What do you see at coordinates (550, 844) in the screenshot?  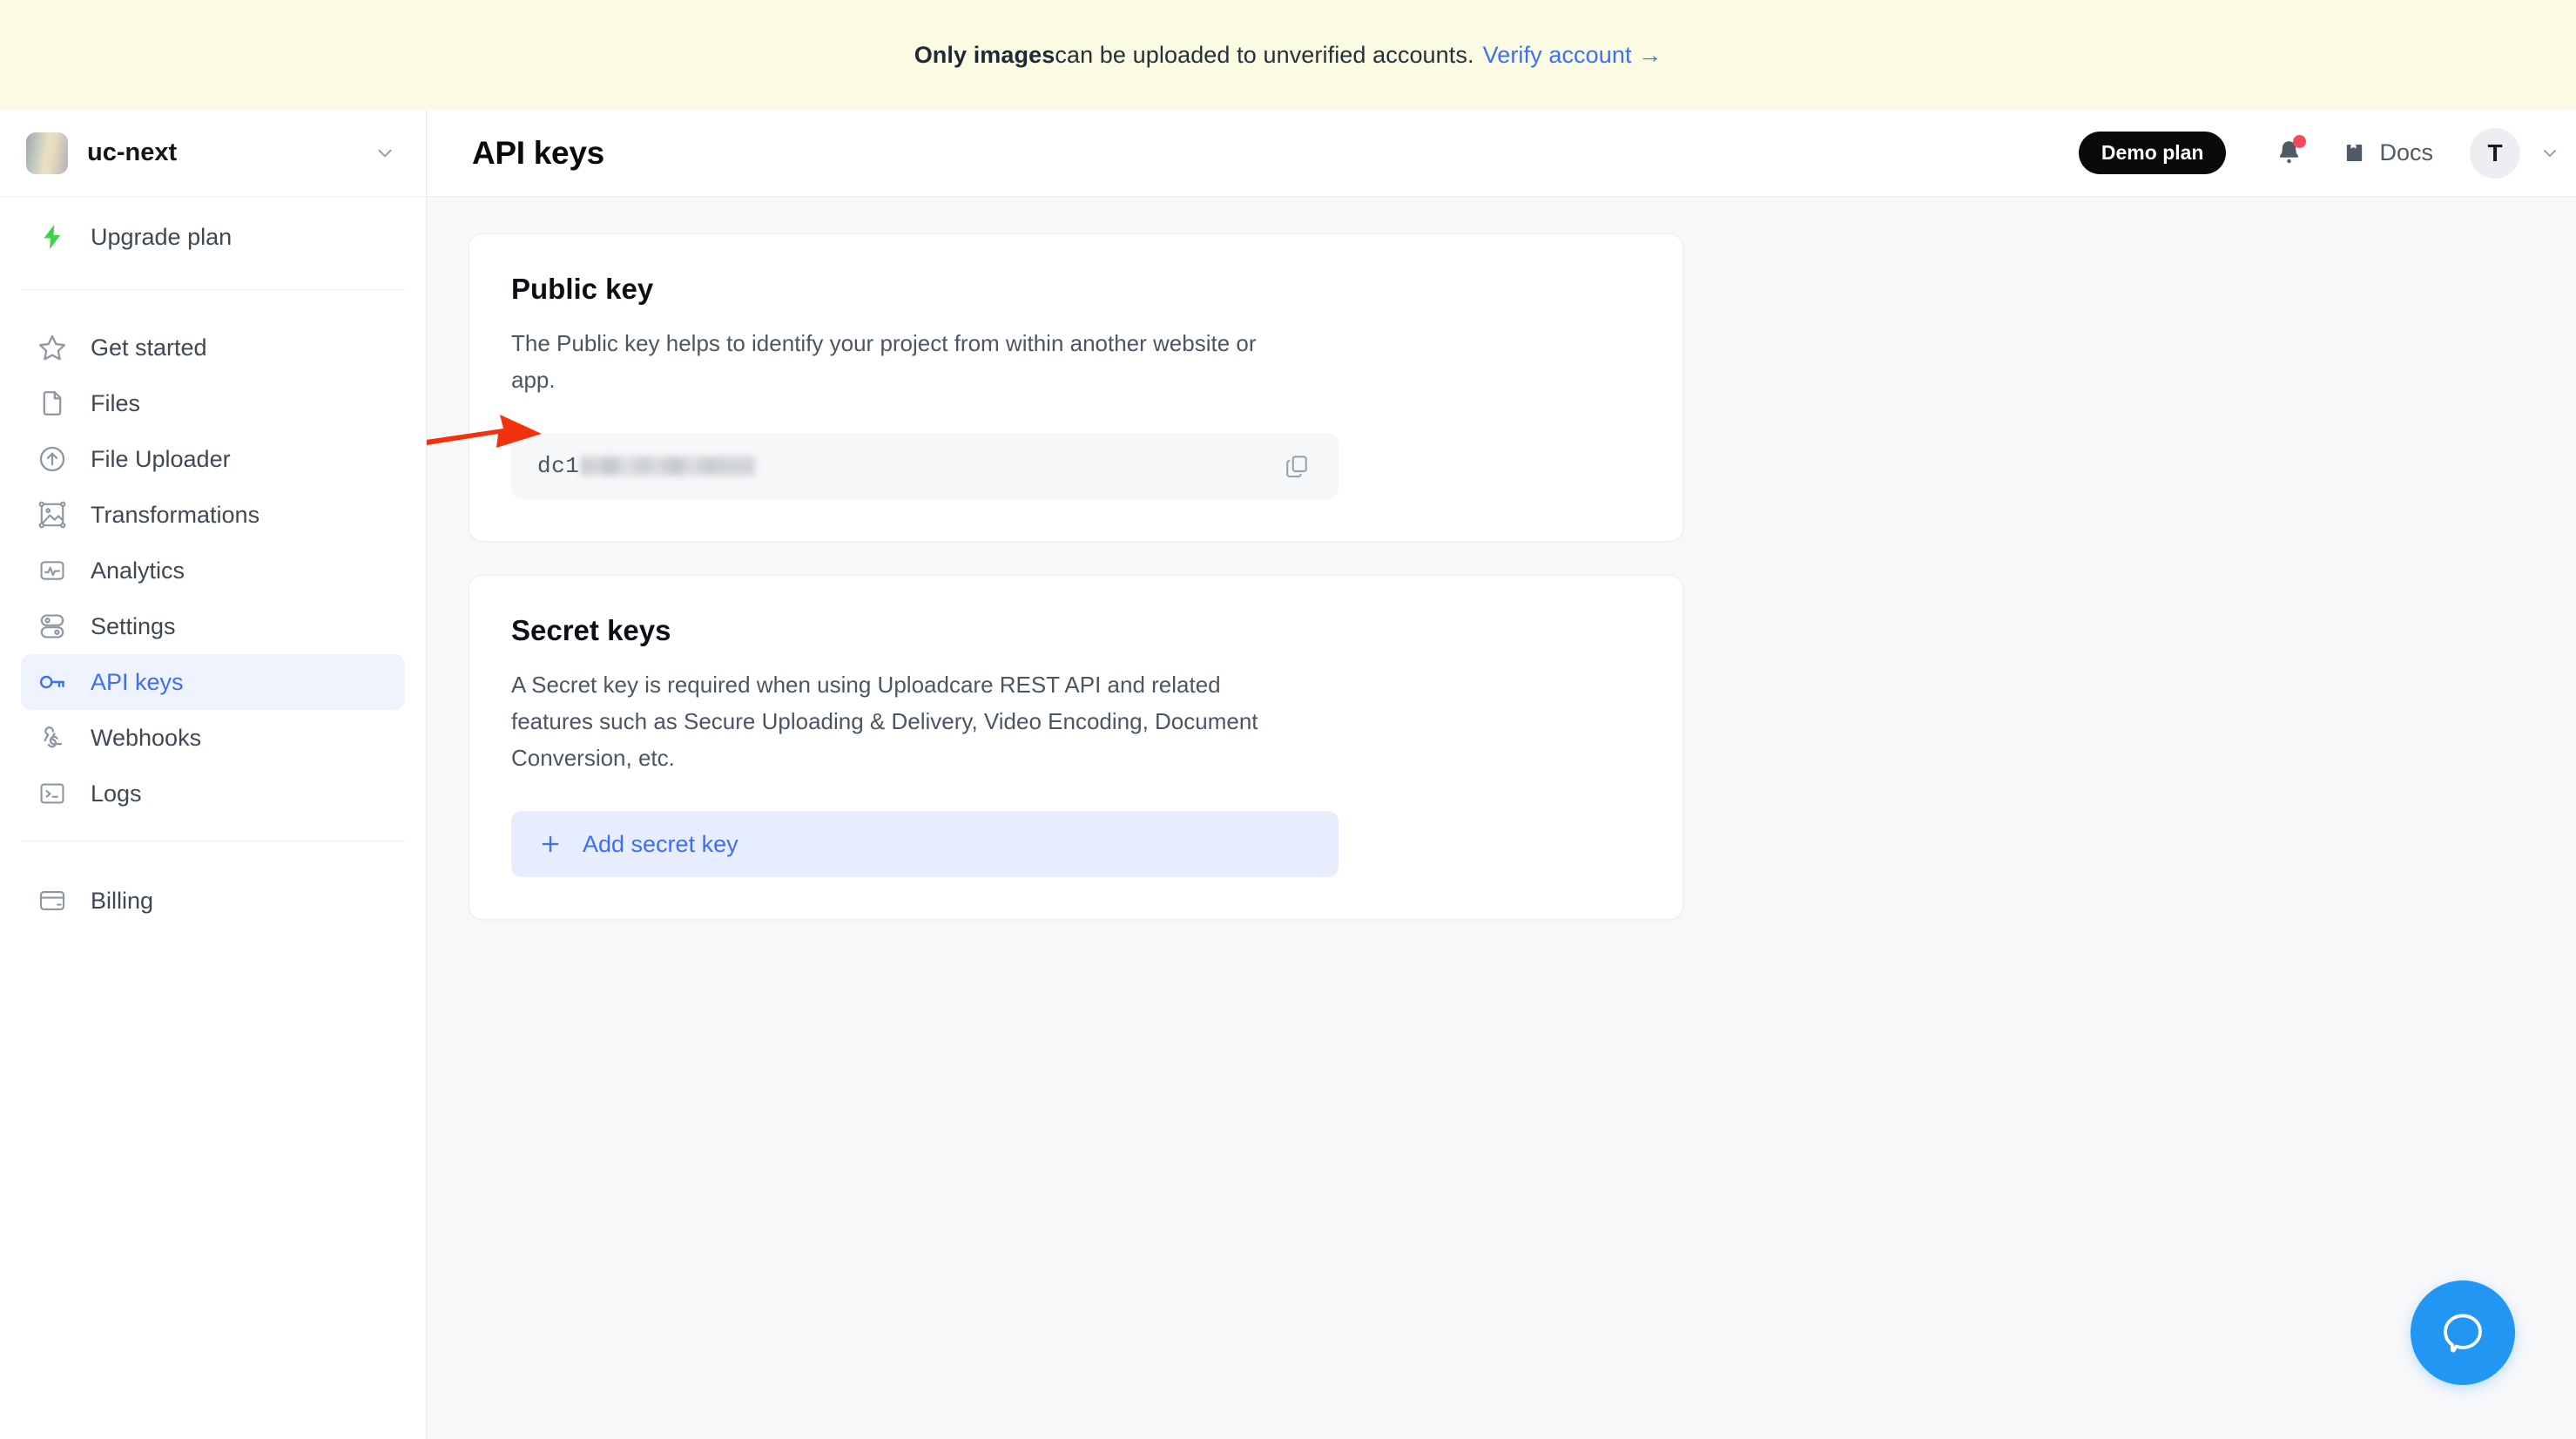 I see `plus-icon` at bounding box center [550, 844].